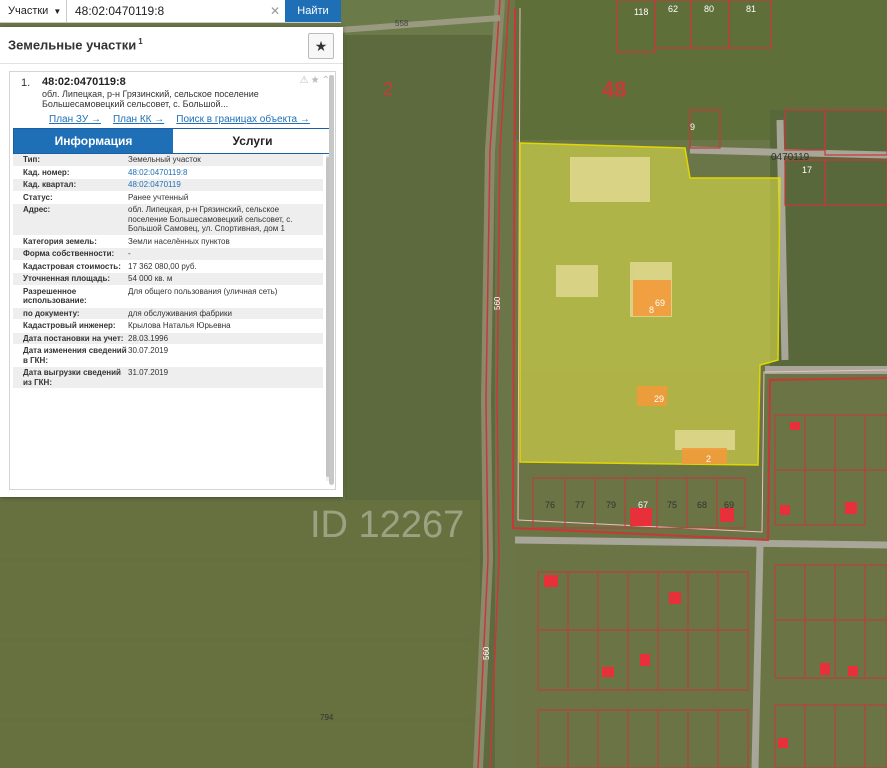 The width and height of the screenshot is (887, 768). I want to click on map-label: 80, so click(709, 9).